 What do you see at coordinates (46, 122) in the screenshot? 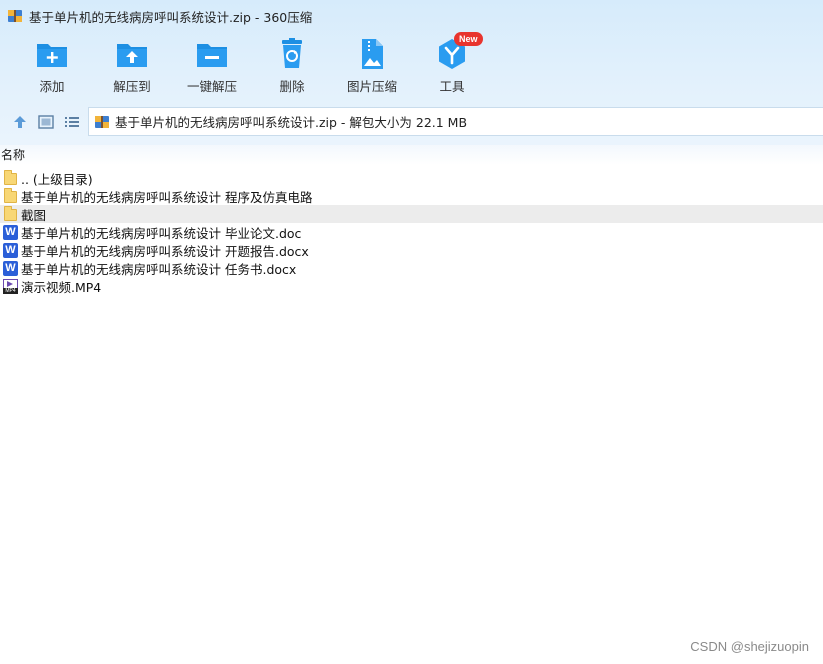
I see `thumbnail-view-icon` at bounding box center [46, 122].